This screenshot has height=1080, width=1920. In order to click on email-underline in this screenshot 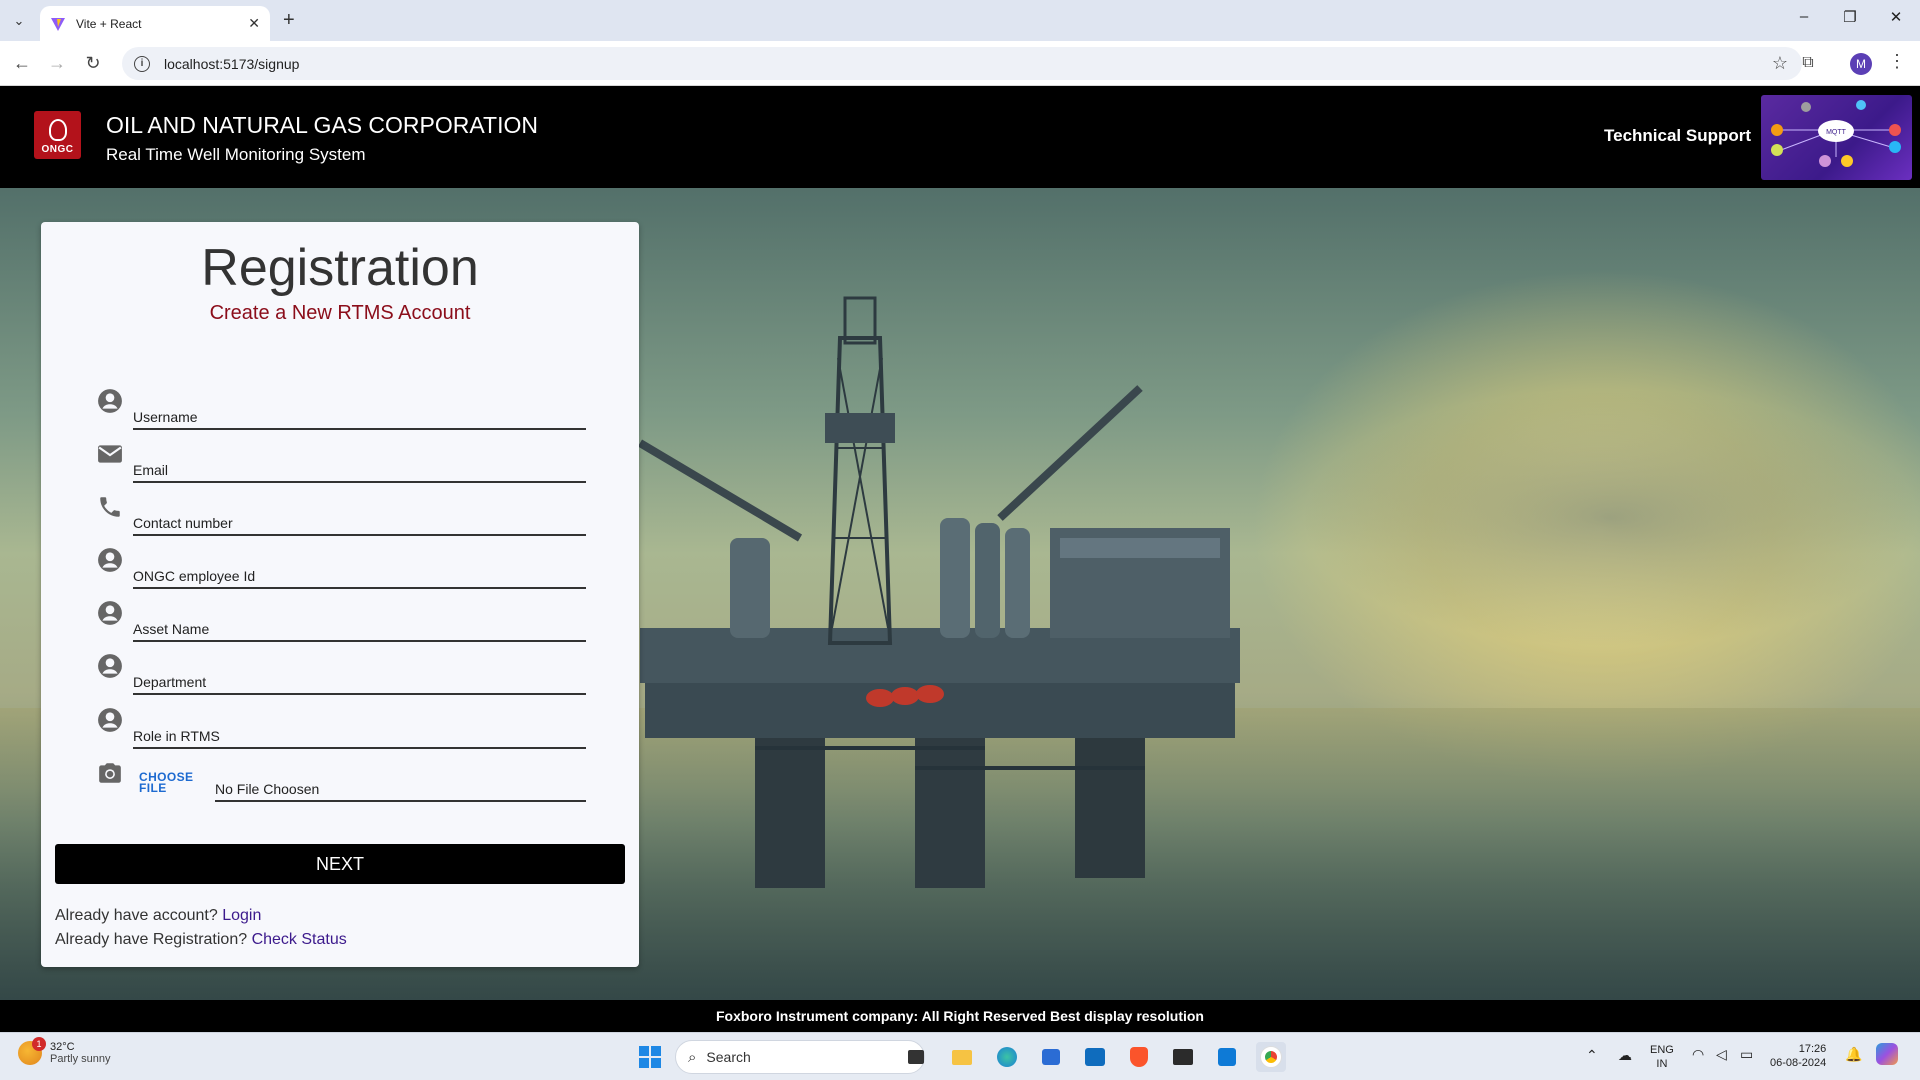, I will do `click(359, 471)`.